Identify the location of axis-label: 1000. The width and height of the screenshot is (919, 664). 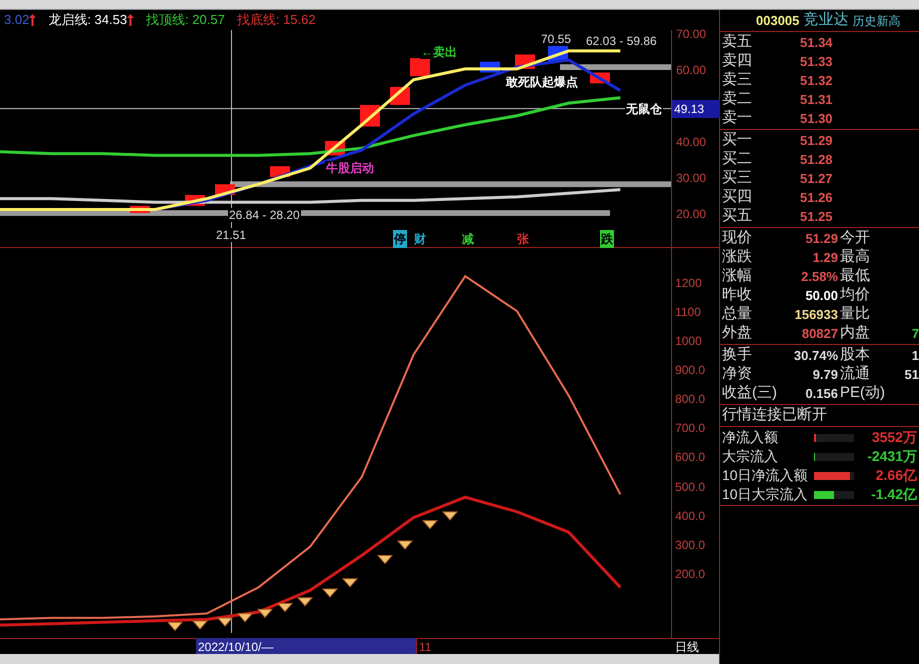
(688, 341).